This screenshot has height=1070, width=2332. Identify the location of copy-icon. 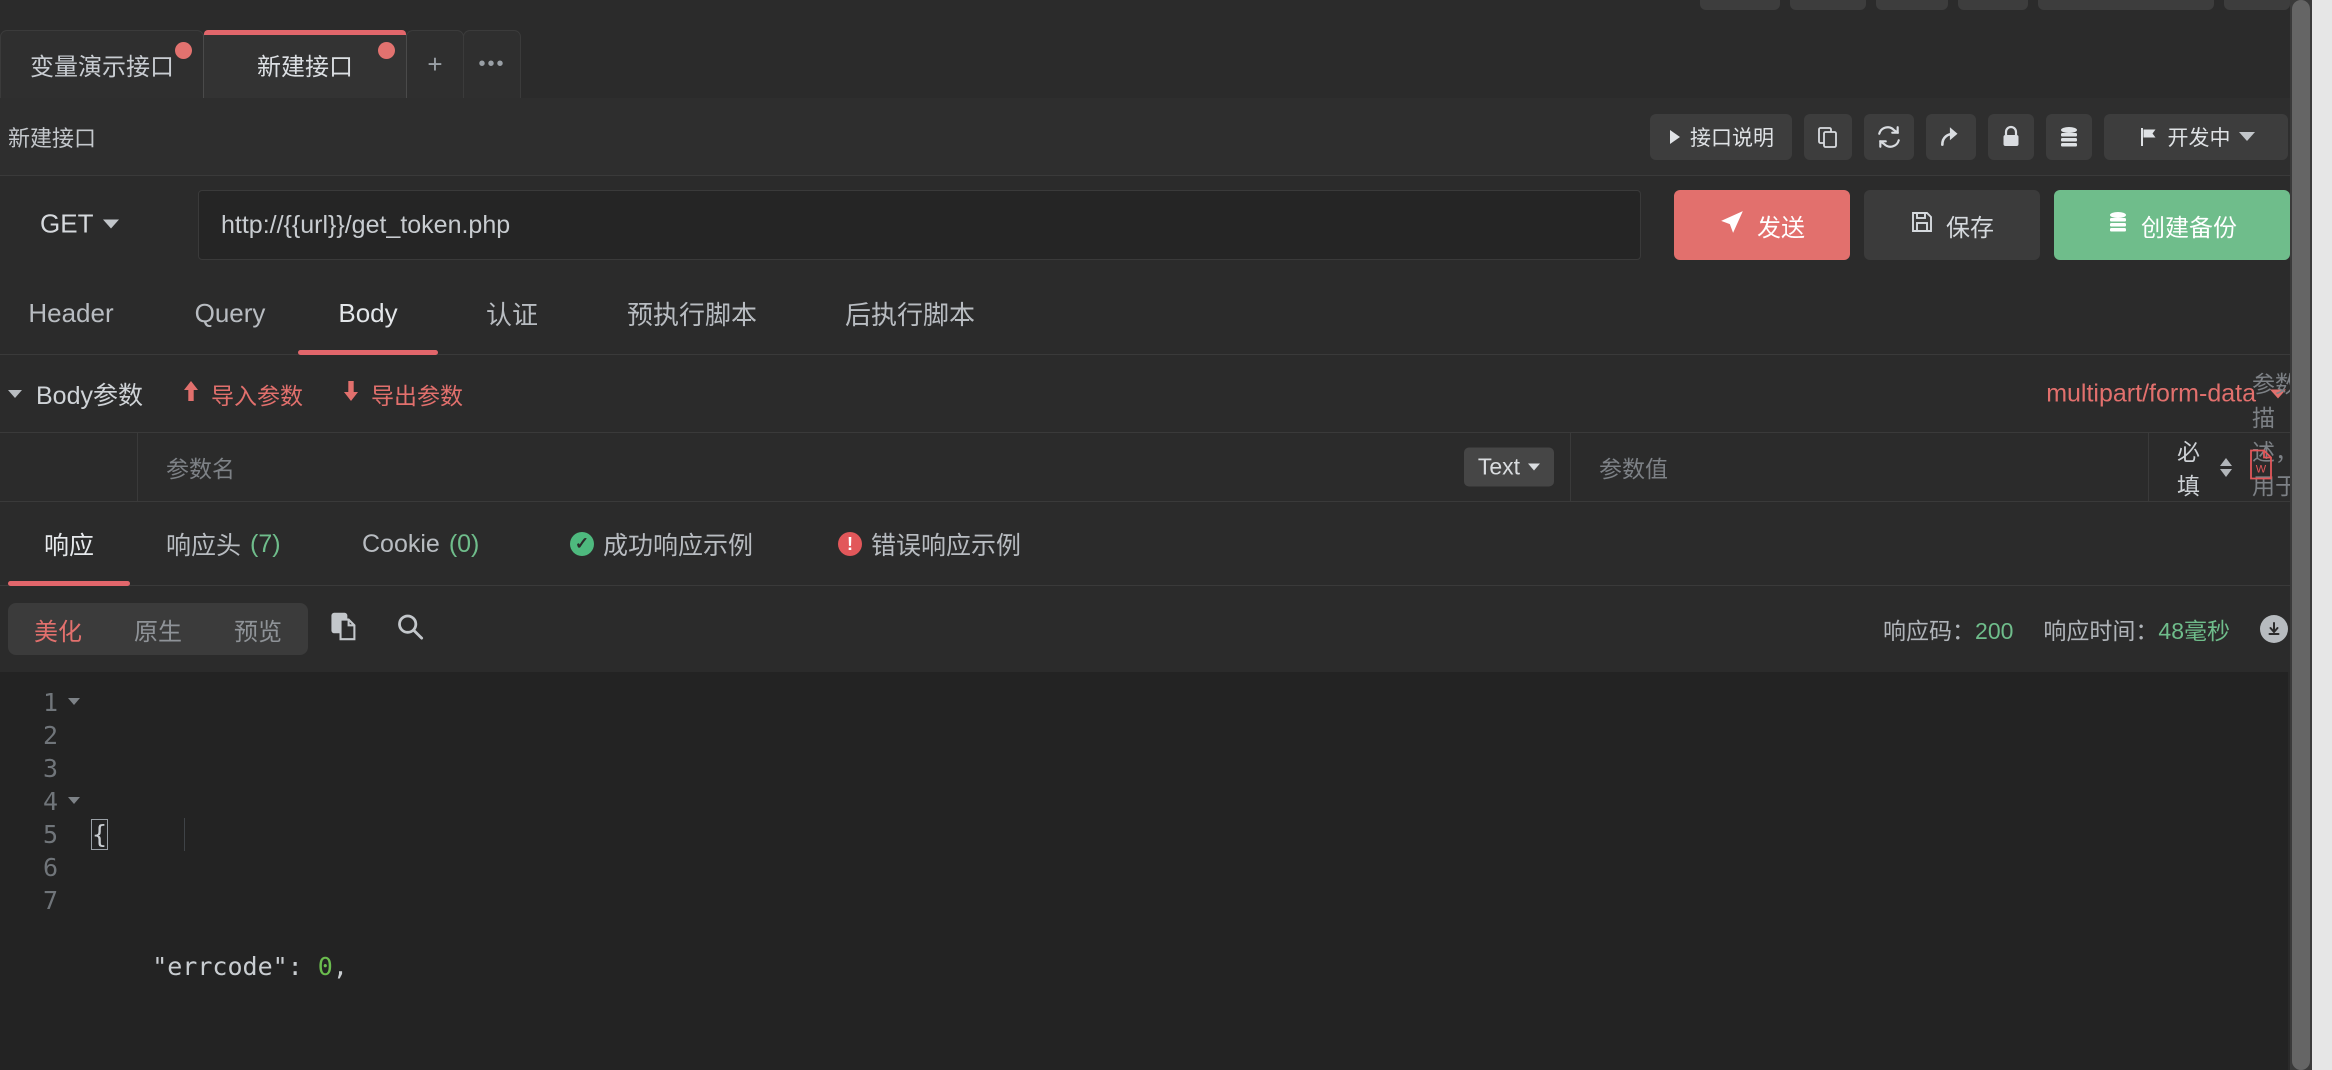
(1828, 137).